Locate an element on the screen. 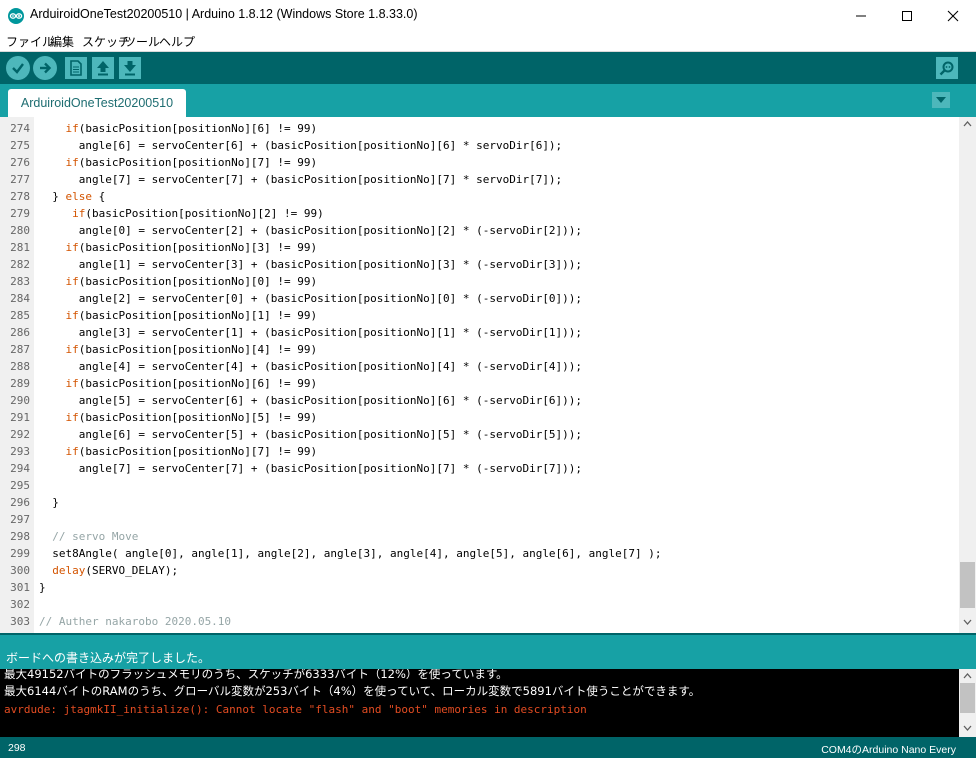  open-button is located at coordinates (103, 68).